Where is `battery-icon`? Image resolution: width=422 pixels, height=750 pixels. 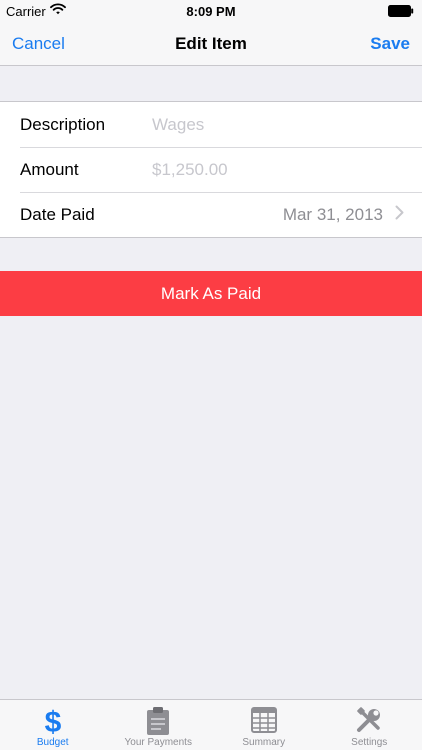 battery-icon is located at coordinates (401, 12).